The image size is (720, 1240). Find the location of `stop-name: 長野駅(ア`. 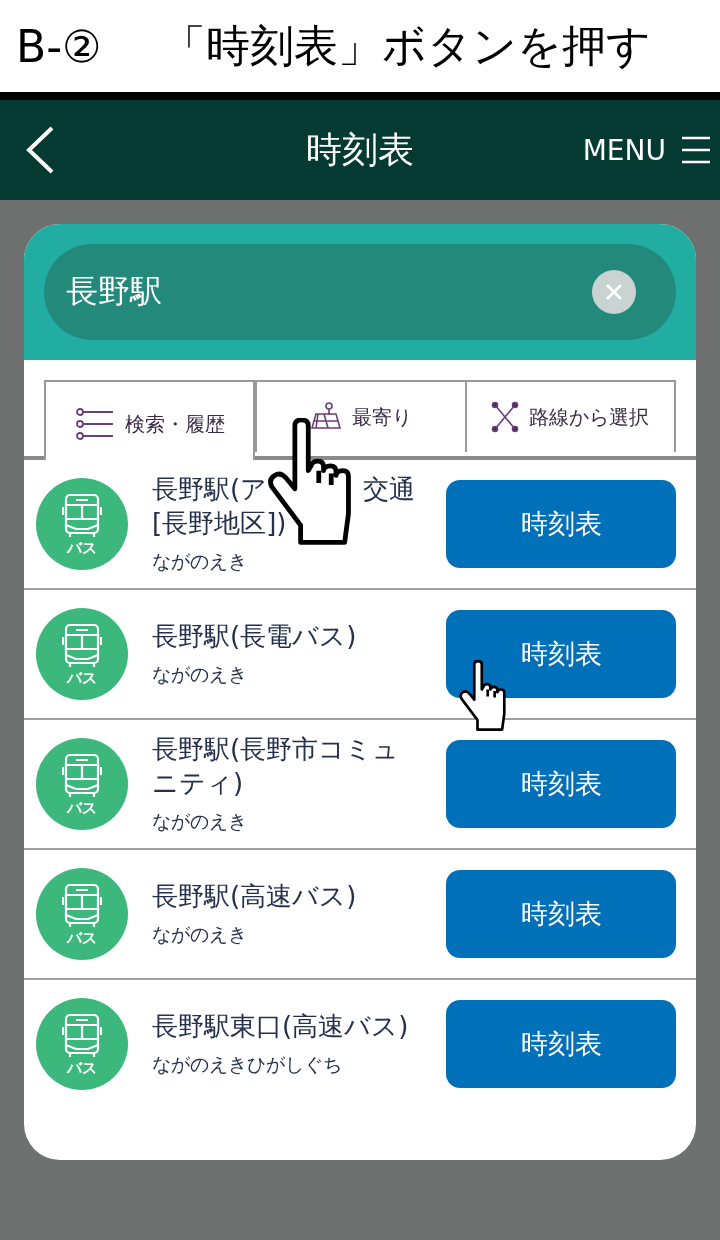

stop-name: 長野駅(ア is located at coordinates (210, 490).